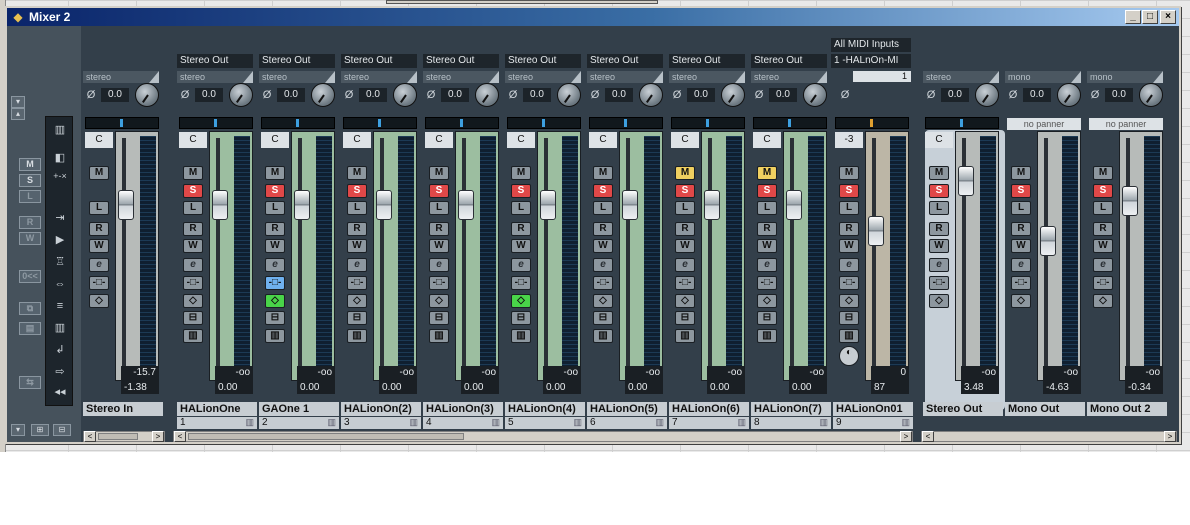 This screenshot has height=525, width=1190. Describe the element at coordinates (30, 382) in the screenshot. I see `settings-icon: ⇆` at that location.